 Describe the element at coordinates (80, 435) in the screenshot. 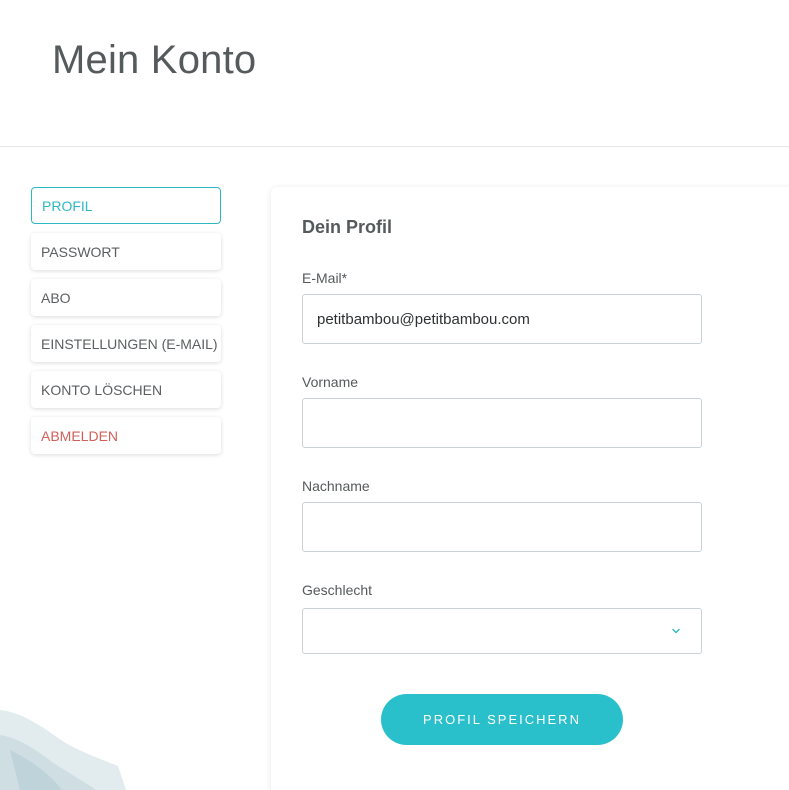

I see `sidebar-item-label: ABMELDEN` at that location.